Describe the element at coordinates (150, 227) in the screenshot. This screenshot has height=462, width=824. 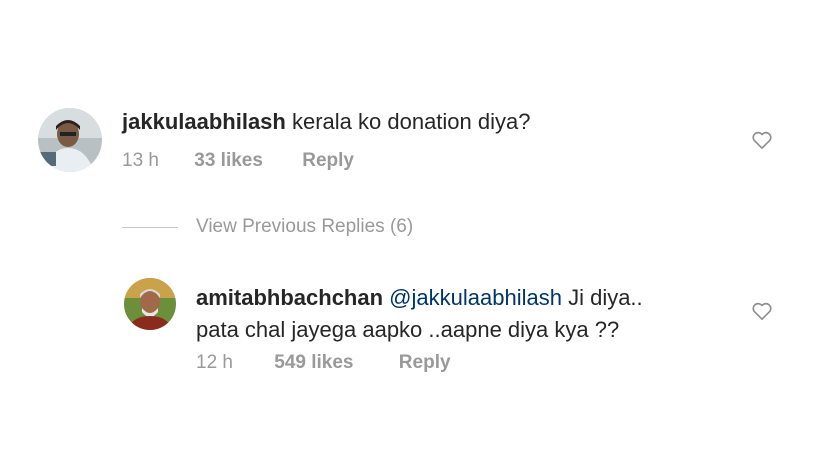
I see `divider-line` at that location.